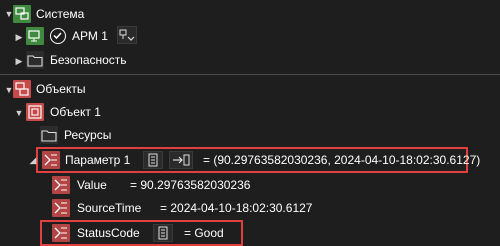 The width and height of the screenshot is (500, 246). I want to click on tree-item-arm: АРМ 1, so click(90, 36).